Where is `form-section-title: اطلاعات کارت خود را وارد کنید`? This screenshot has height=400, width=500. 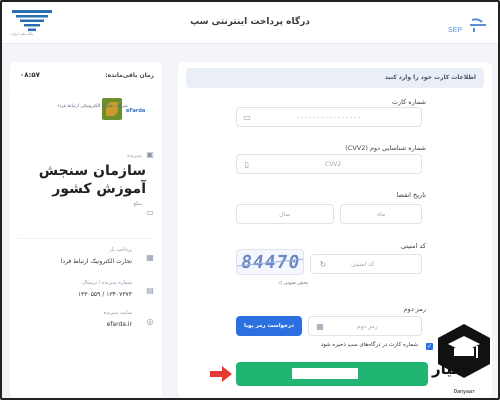
form-section-title: اطلاعات کارت خود را وارد کنید is located at coordinates (430, 77).